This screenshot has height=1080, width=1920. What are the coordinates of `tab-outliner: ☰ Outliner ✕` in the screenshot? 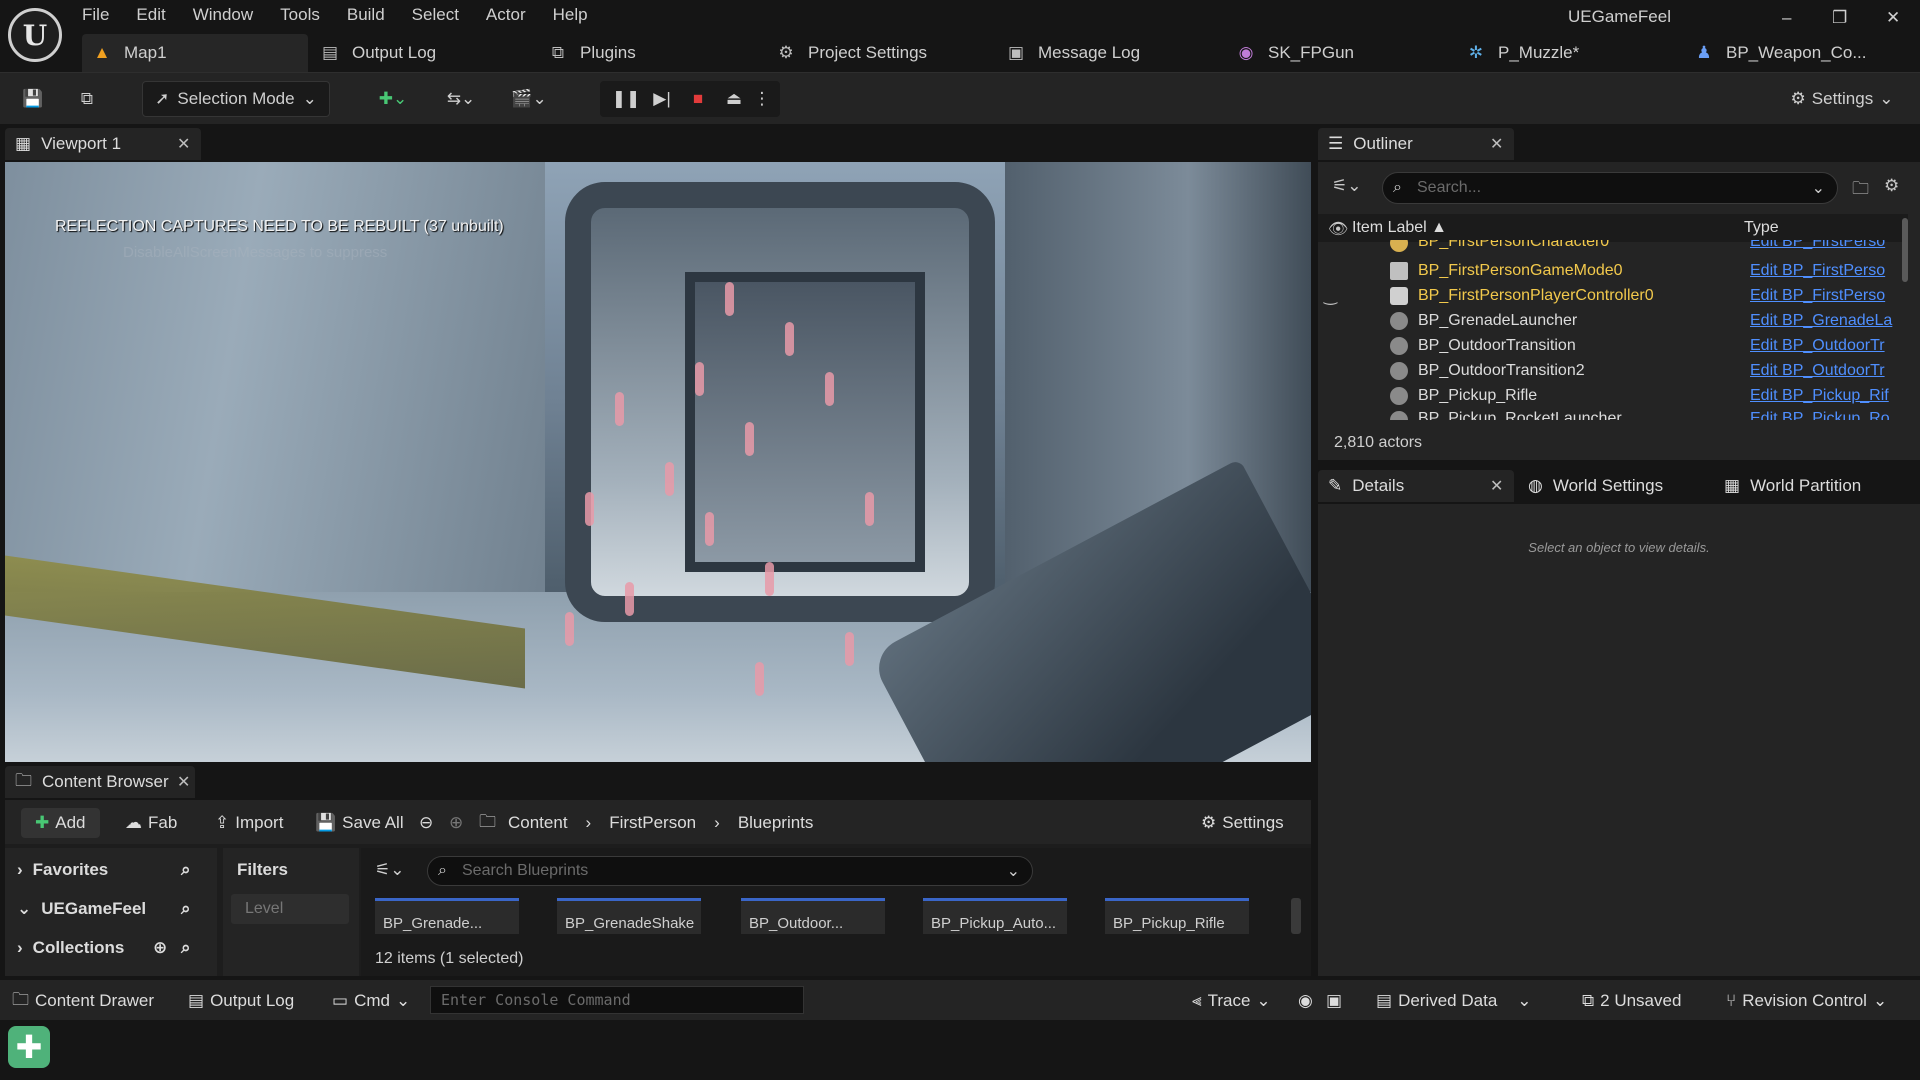 It's located at (1416, 144).